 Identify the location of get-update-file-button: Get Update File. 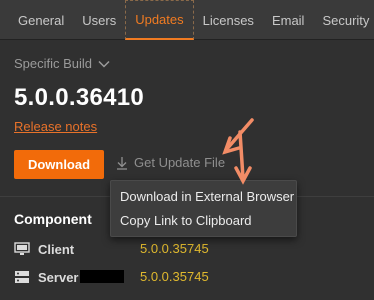
(170, 162).